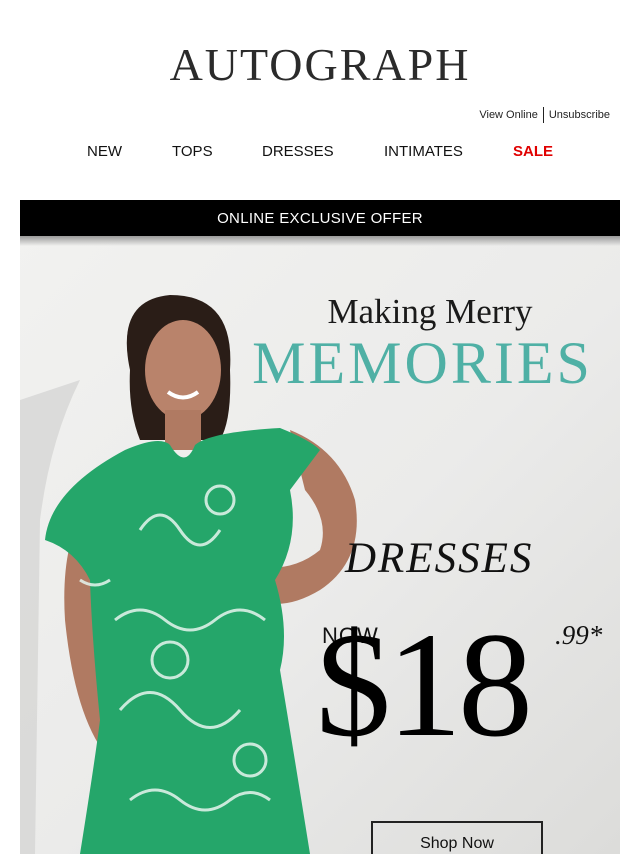 This screenshot has width=640, height=854. What do you see at coordinates (320, 65) in the screenshot?
I see `brand-logo: AUTOGRAPH` at bounding box center [320, 65].